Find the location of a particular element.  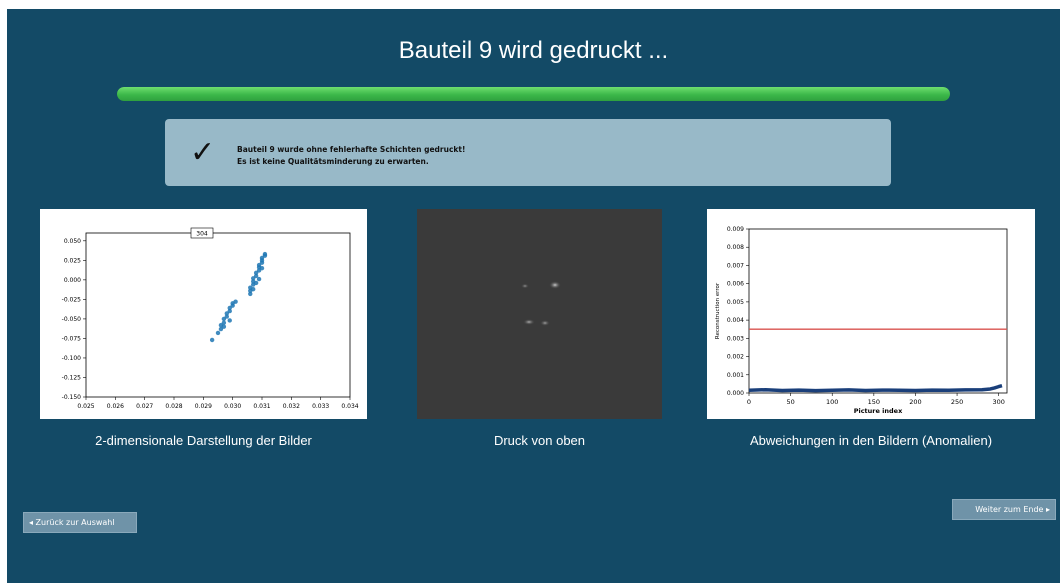

x-tick-label: 0.034 is located at coordinates (349, 406).